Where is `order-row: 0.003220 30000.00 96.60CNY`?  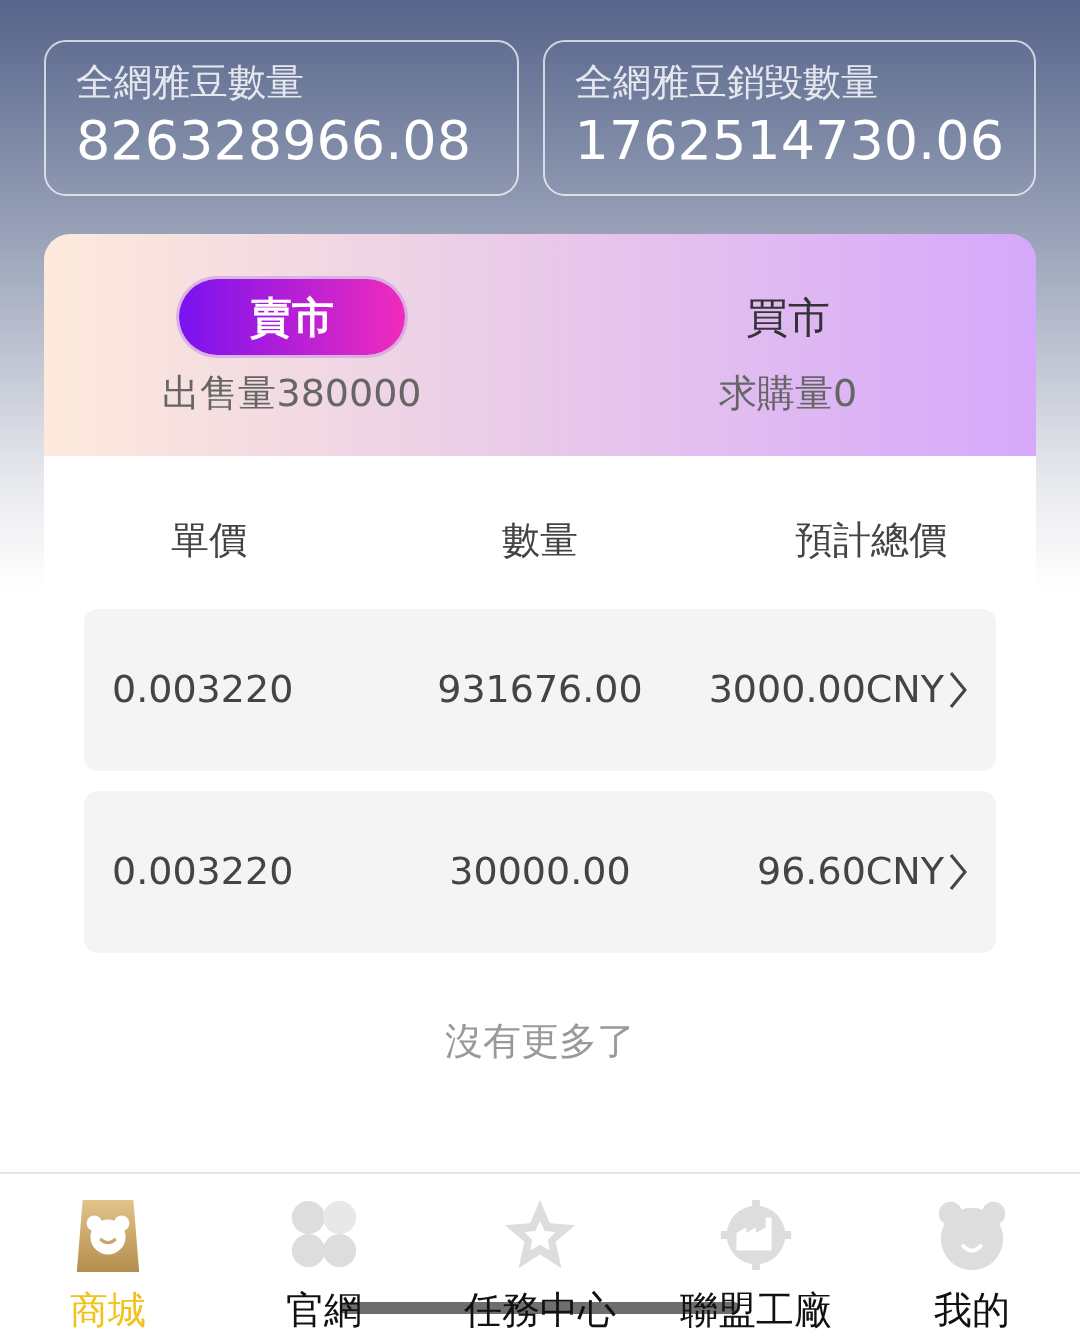 order-row: 0.003220 30000.00 96.60CNY is located at coordinates (540, 871).